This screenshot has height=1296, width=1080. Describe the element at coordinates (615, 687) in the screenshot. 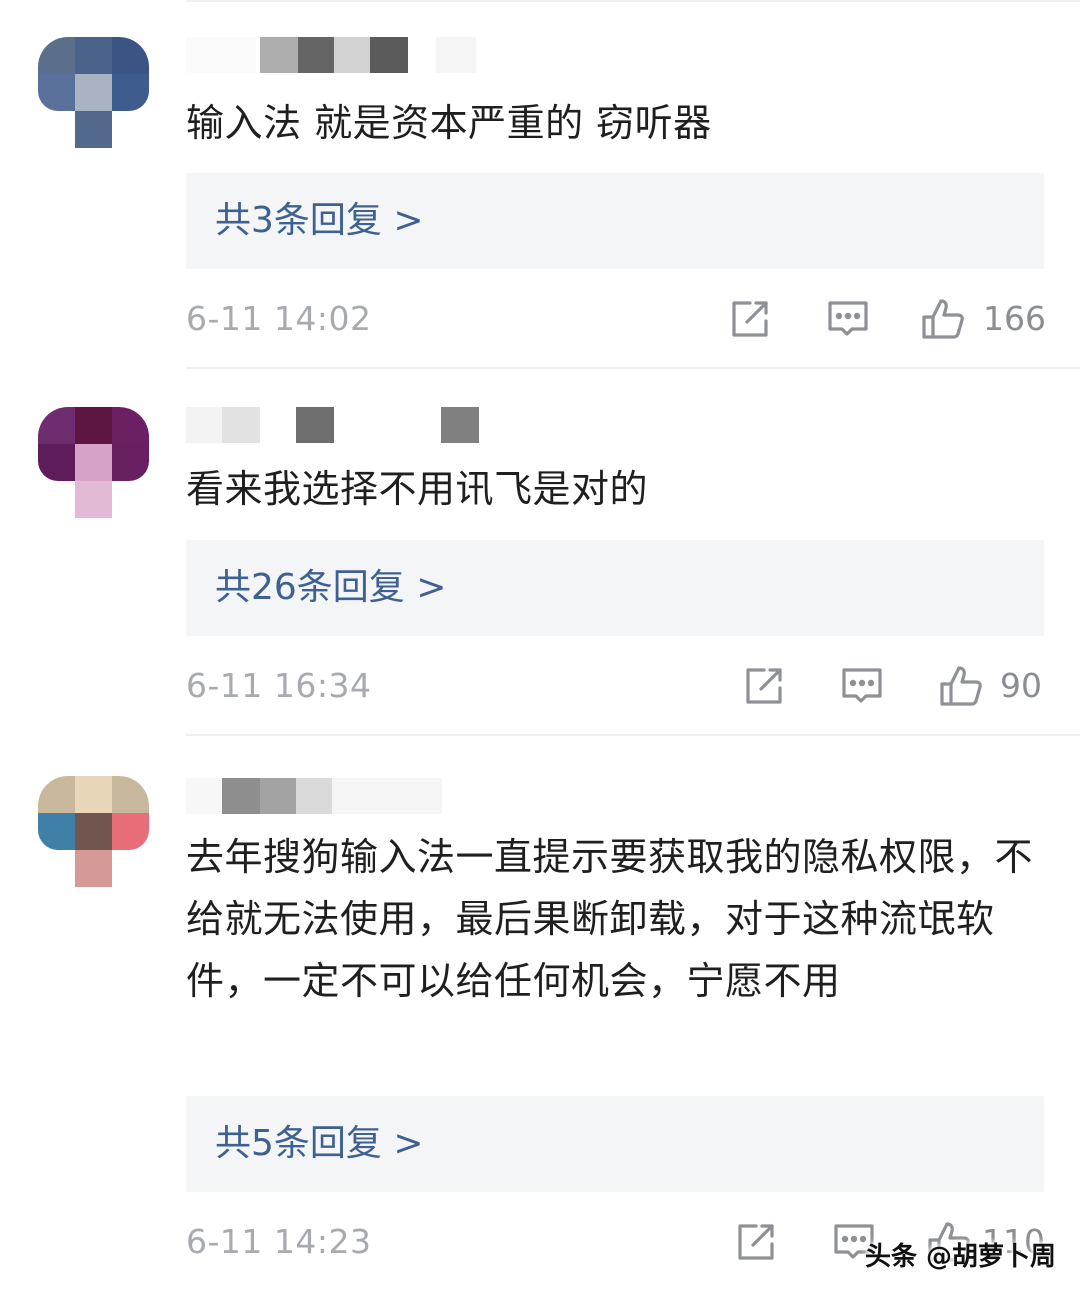

I see `comment-meta: 6-11 16:34 90` at that location.